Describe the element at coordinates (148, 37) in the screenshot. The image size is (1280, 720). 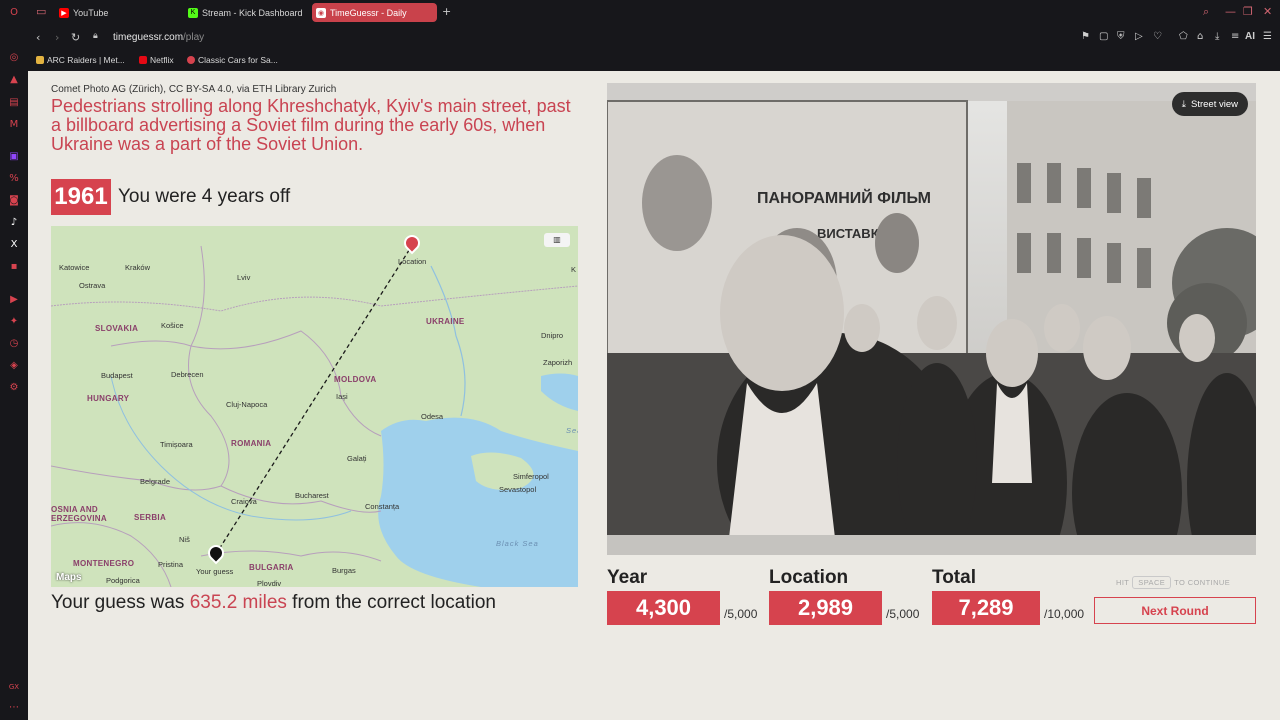
I see `url-domain: timeguessr.com` at that location.